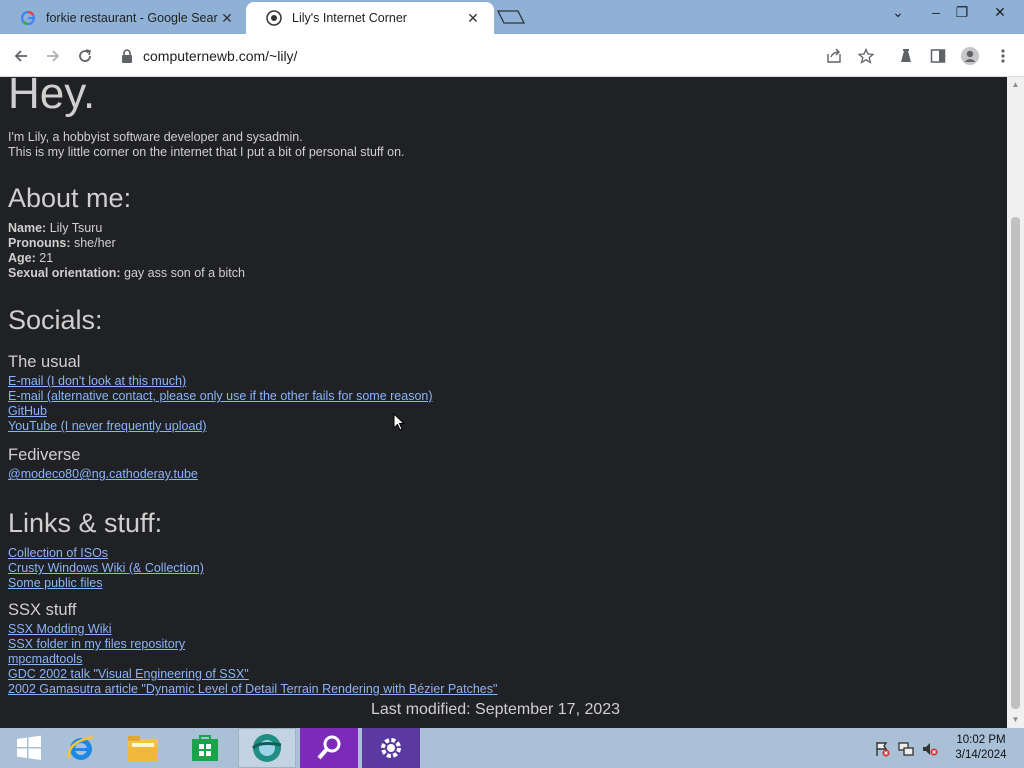  I want to click on ssx-heading: SSX stuff, so click(42, 610).